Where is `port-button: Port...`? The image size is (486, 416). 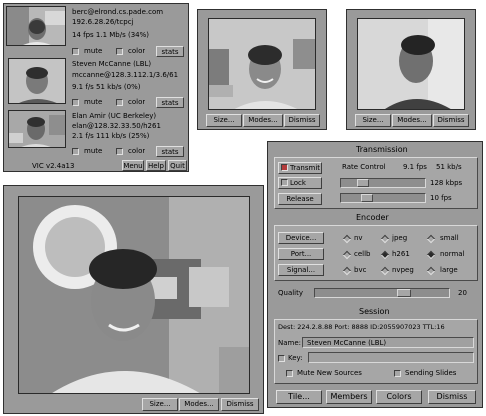
port-button: Port... is located at coordinates (301, 254).